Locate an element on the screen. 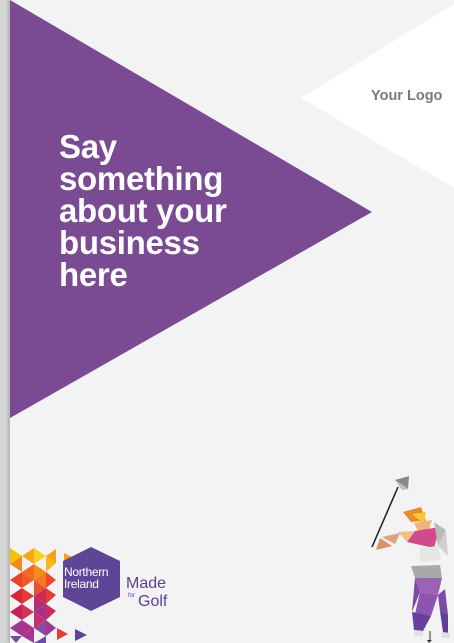 This screenshot has width=454, height=643. logo-placeholder: Your Logo is located at coordinates (407, 96).